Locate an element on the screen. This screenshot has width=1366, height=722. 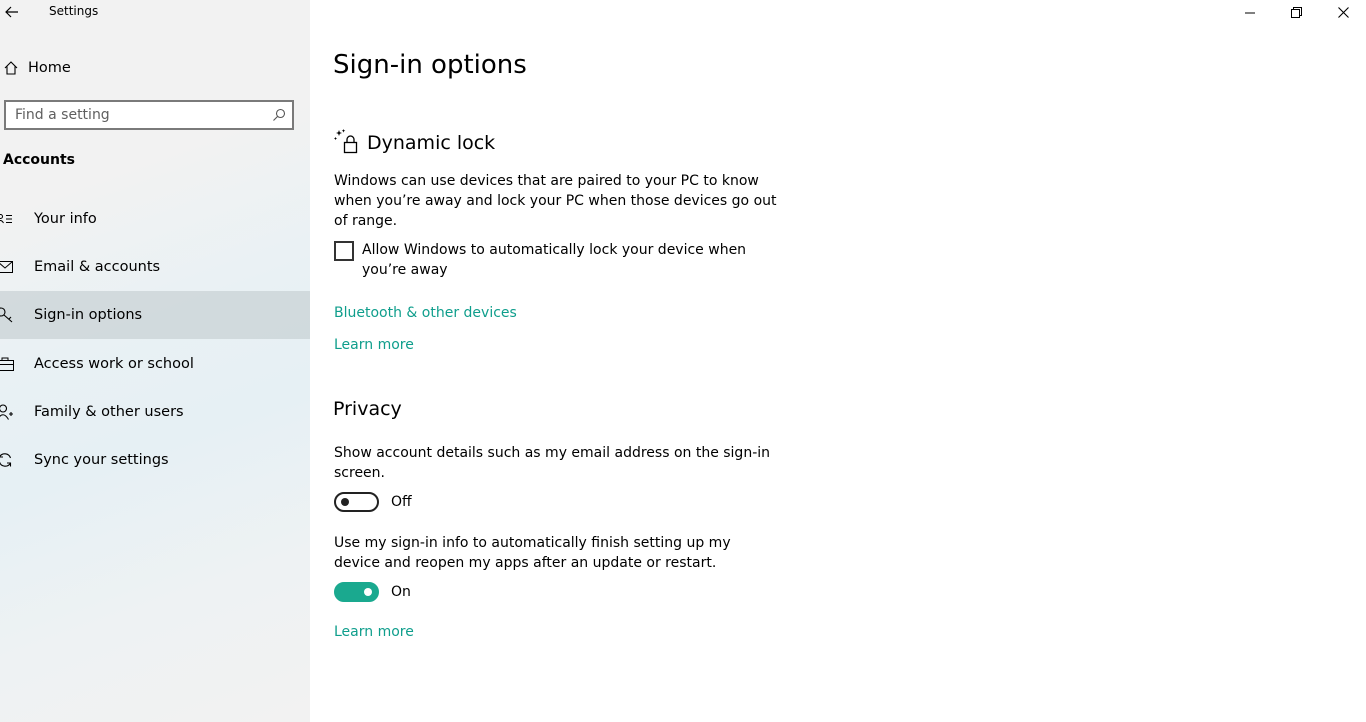
sidebar-item-access-work-school: Access work or school is located at coordinates (155, 364).